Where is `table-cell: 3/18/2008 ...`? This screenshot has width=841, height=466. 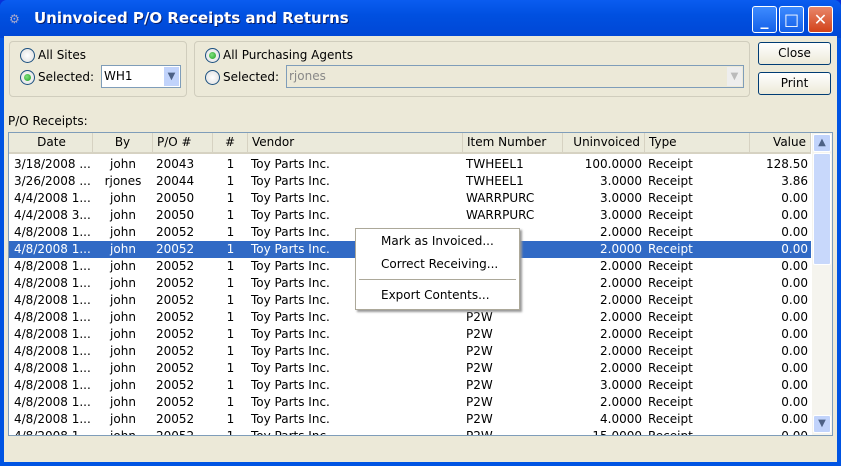
table-cell: 3/18/2008 ... is located at coordinates (52, 164).